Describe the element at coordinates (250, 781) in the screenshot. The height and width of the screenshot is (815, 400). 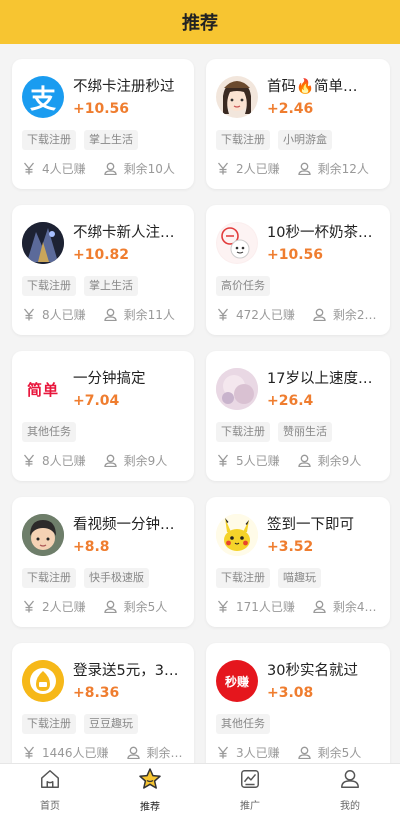
I see `chart-icon` at that location.